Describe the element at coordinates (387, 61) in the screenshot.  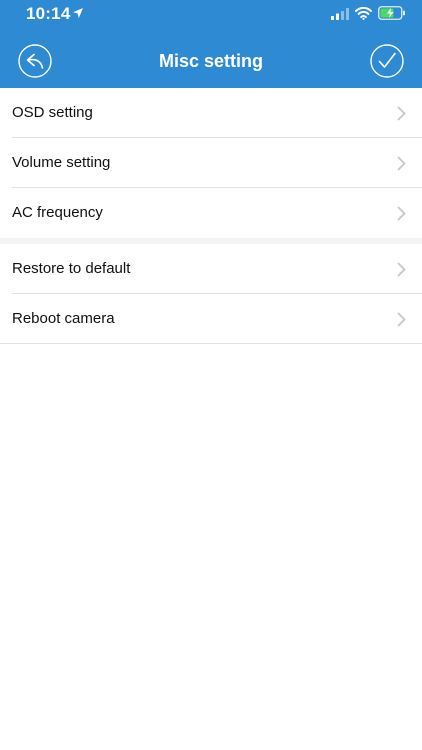
I see `checkmark-icon` at that location.